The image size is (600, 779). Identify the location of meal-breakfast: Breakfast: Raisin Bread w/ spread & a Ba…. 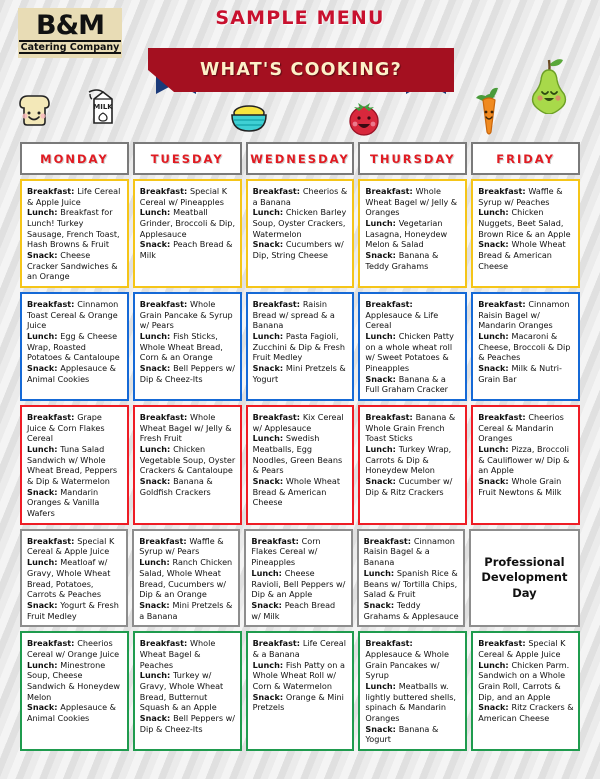
(293, 315).